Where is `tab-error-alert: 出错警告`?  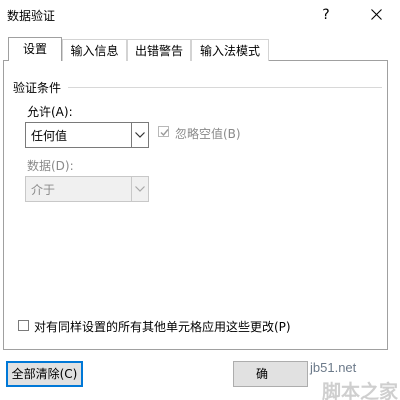
tab-error-alert: 出错警告 is located at coordinates (159, 50).